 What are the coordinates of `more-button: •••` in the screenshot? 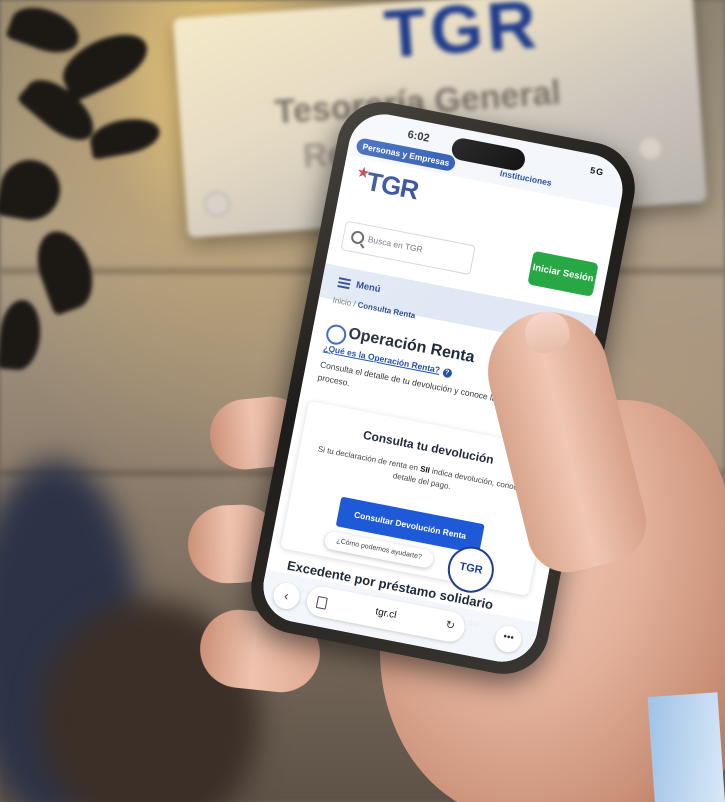 It's located at (508, 639).